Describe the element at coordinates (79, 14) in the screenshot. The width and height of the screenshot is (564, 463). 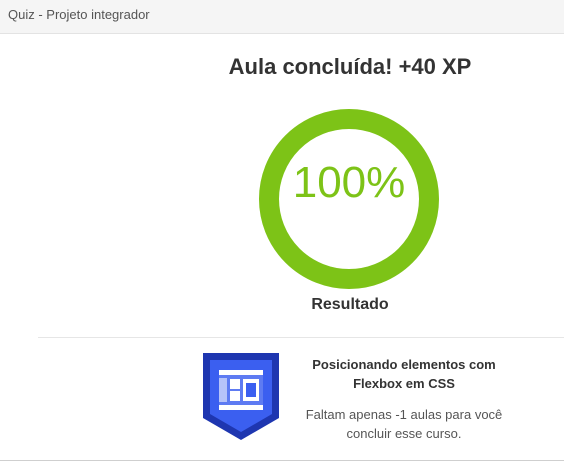
I see `page-title: Quiz - Projeto integrador` at that location.